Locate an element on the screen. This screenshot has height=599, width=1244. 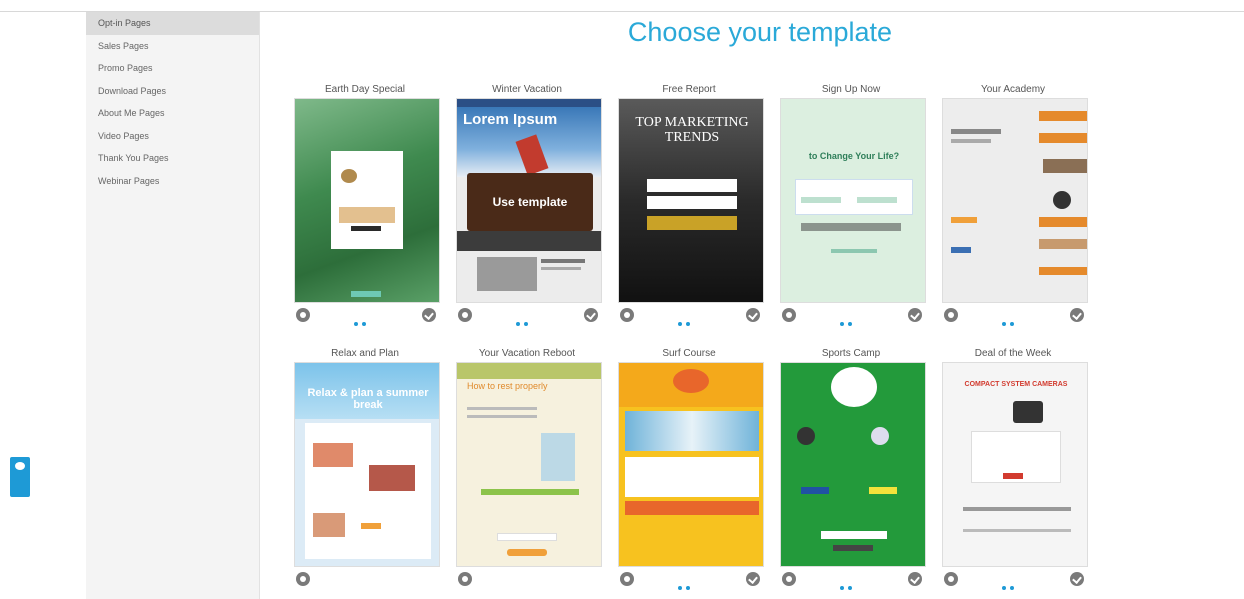
use-template-label: Use template is located at coordinates (530, 202).